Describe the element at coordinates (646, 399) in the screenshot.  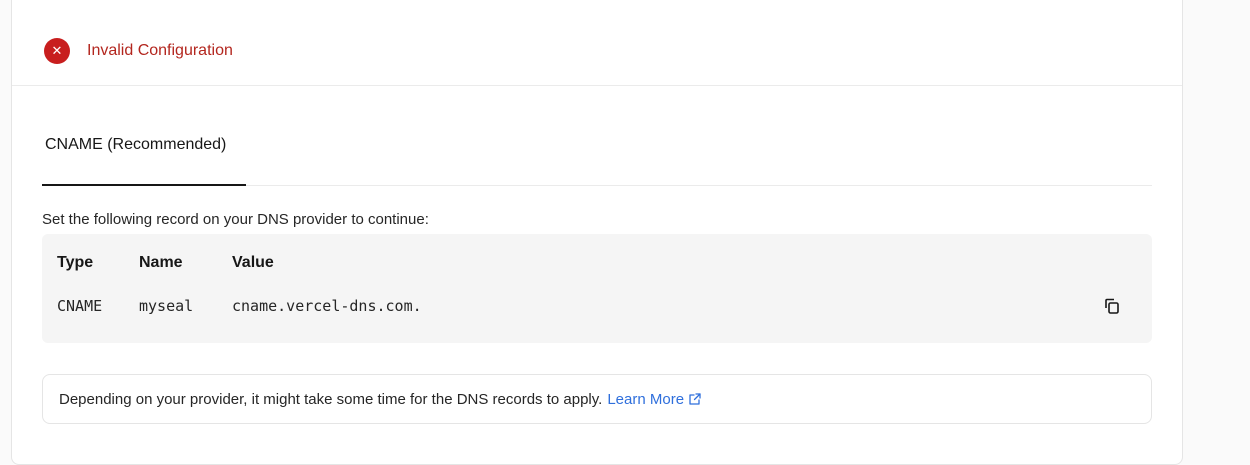
I see `learn-more-label: Learn More` at that location.